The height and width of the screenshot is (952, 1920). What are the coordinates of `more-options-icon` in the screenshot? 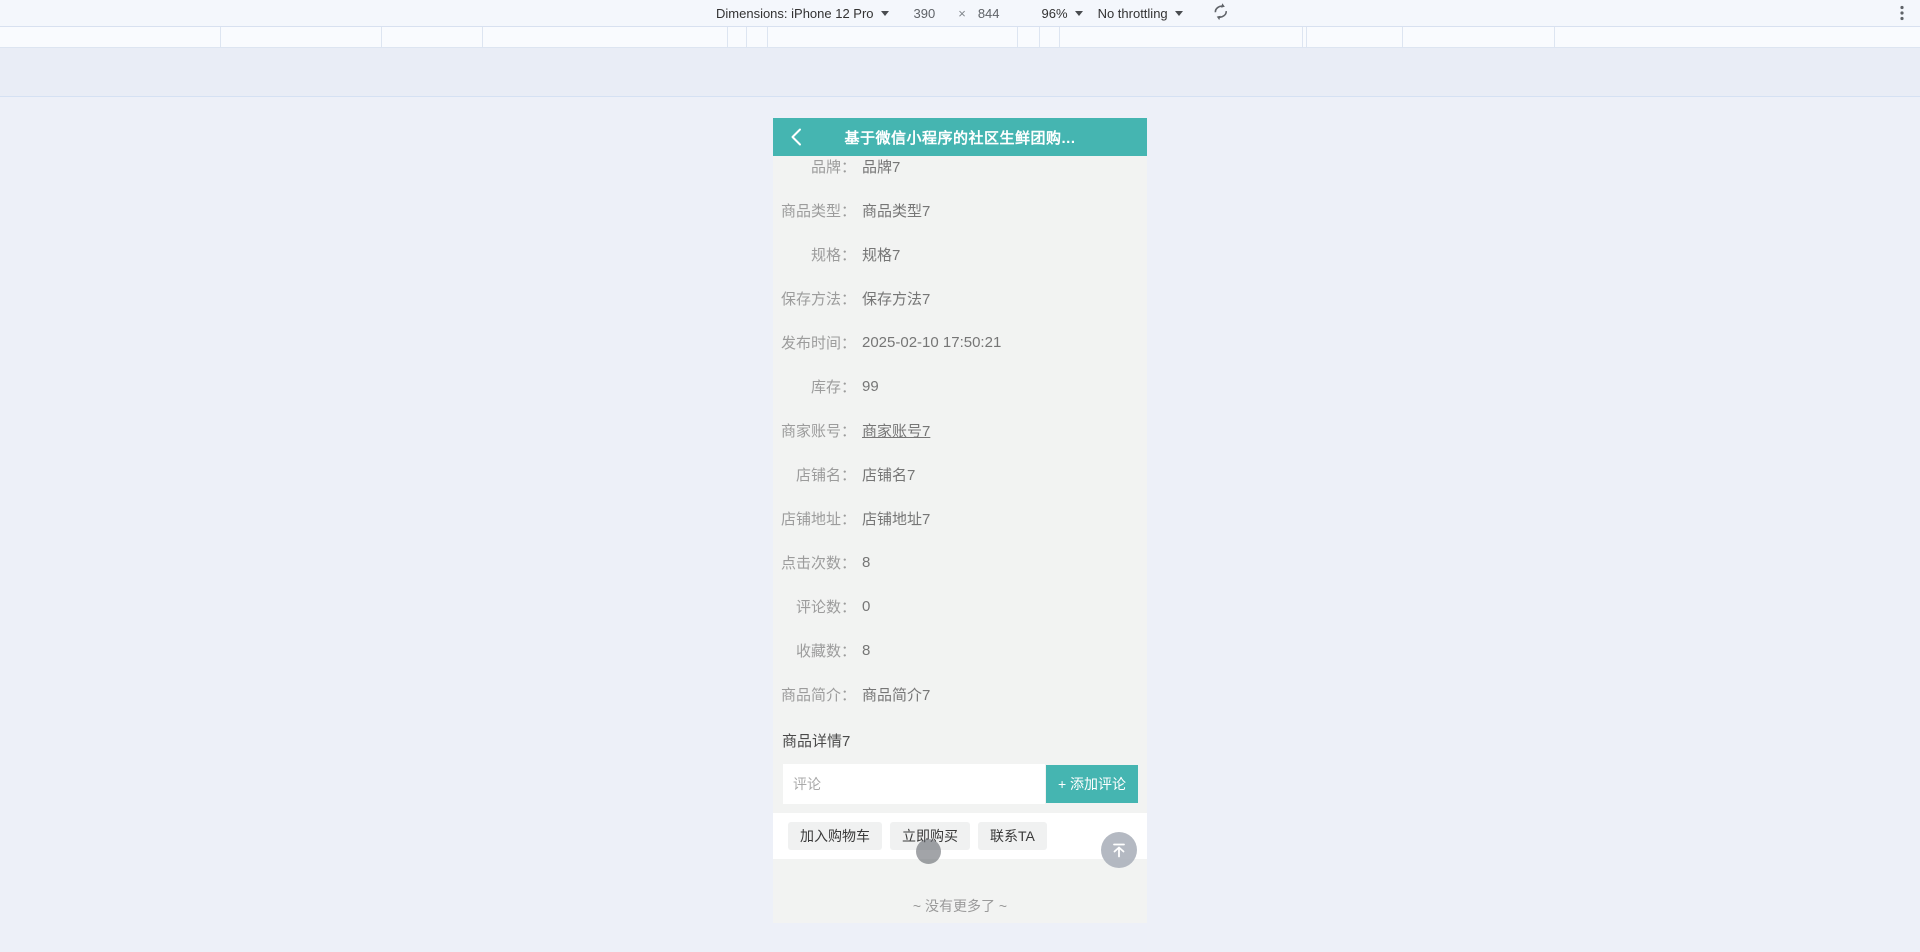 It's located at (1902, 15).